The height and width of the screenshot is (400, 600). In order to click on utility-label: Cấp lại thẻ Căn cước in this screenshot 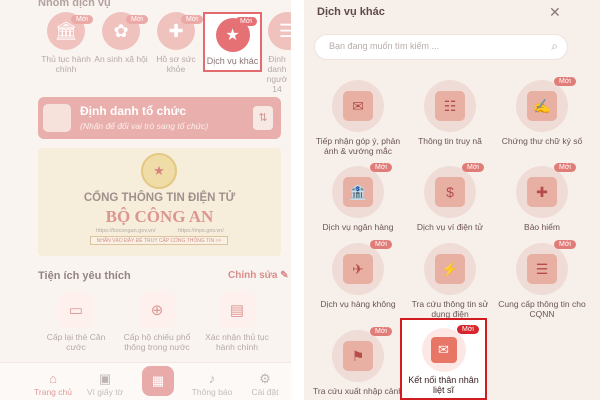, I will do `click(76, 342)`.